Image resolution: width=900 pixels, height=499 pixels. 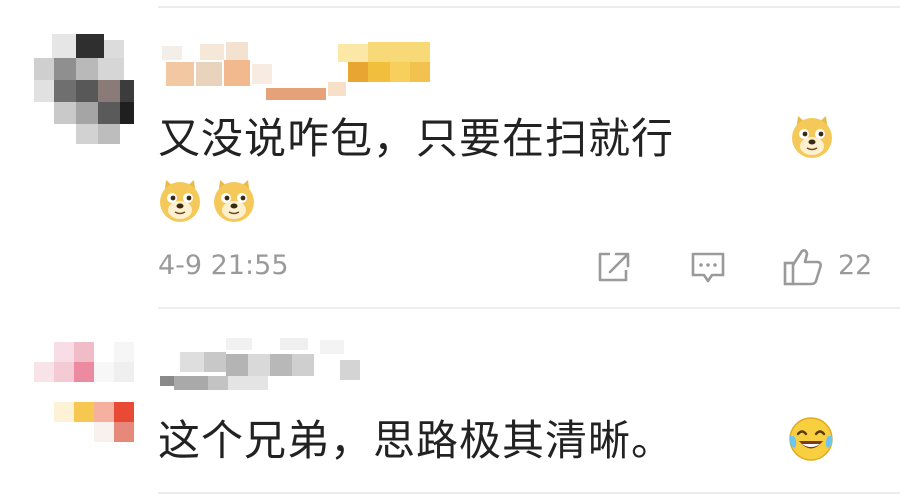 What do you see at coordinates (223, 265) in the screenshot?
I see `comment-timestamp: 4-9 21:55` at bounding box center [223, 265].